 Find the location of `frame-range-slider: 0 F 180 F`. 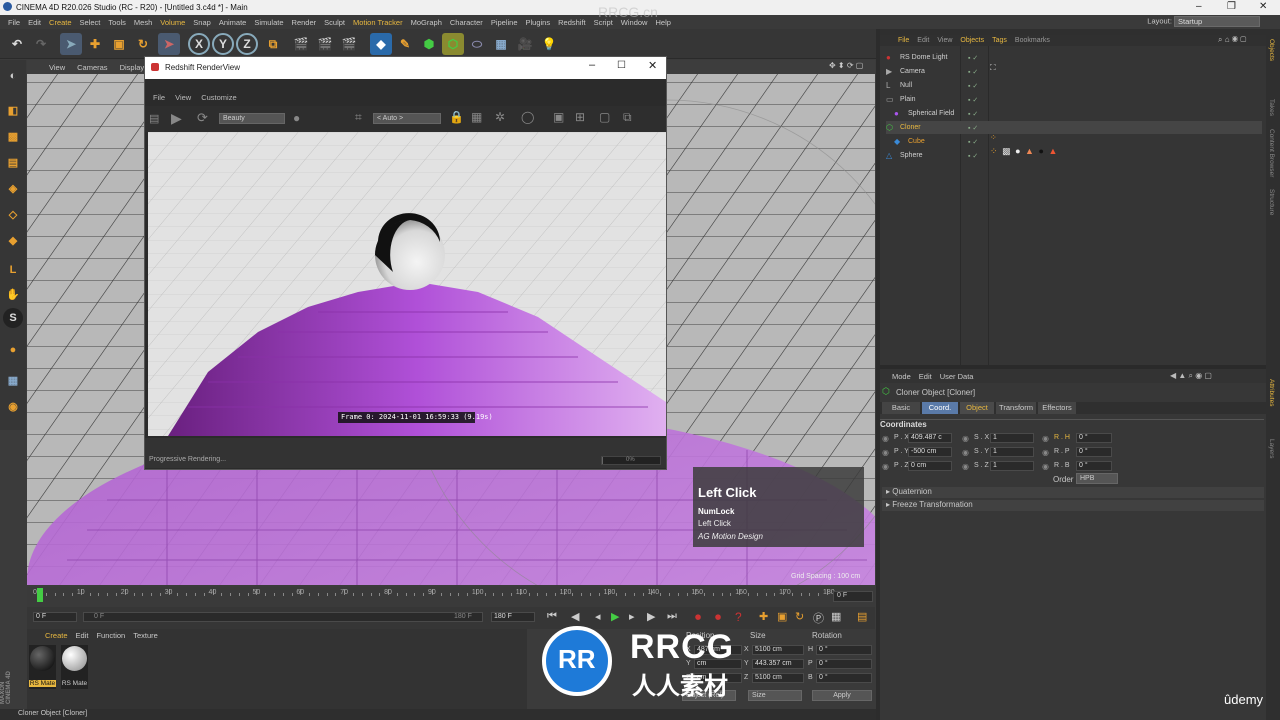

frame-range-slider: 0 F 180 F is located at coordinates (283, 617).